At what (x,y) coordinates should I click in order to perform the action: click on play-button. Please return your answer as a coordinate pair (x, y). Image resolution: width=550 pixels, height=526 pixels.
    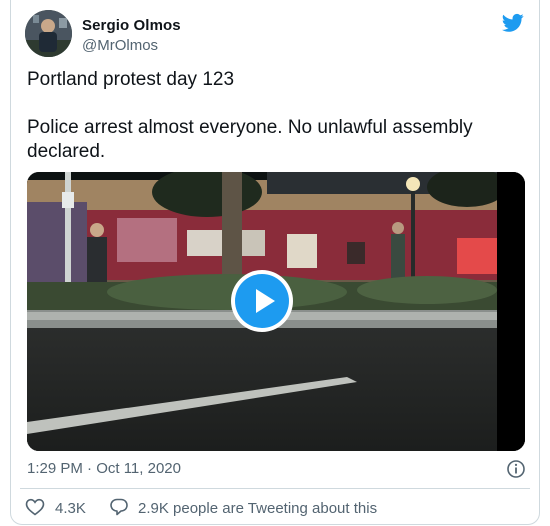
    Looking at the image, I should click on (262, 301).